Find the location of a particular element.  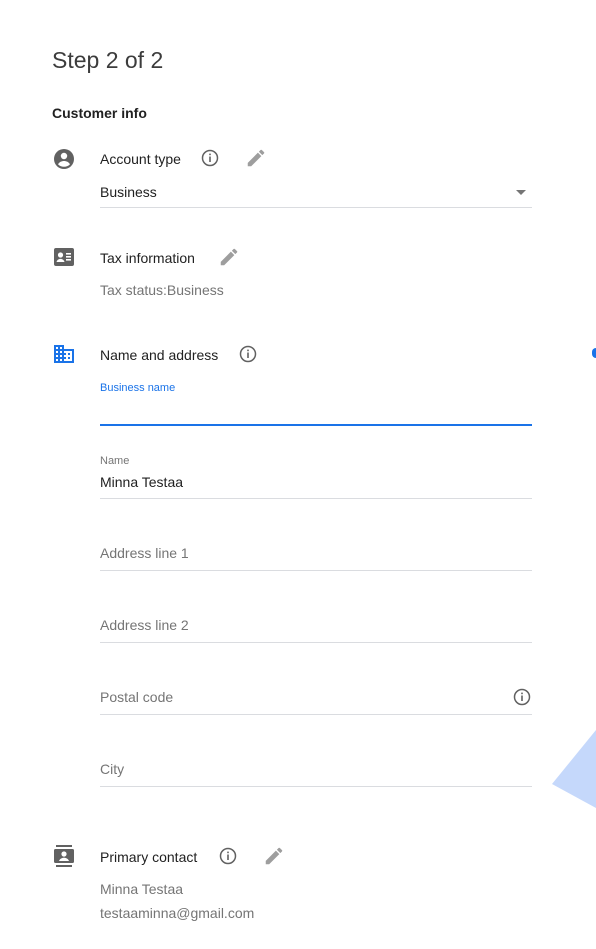

name-and-address-label: Name and address is located at coordinates (159, 355).